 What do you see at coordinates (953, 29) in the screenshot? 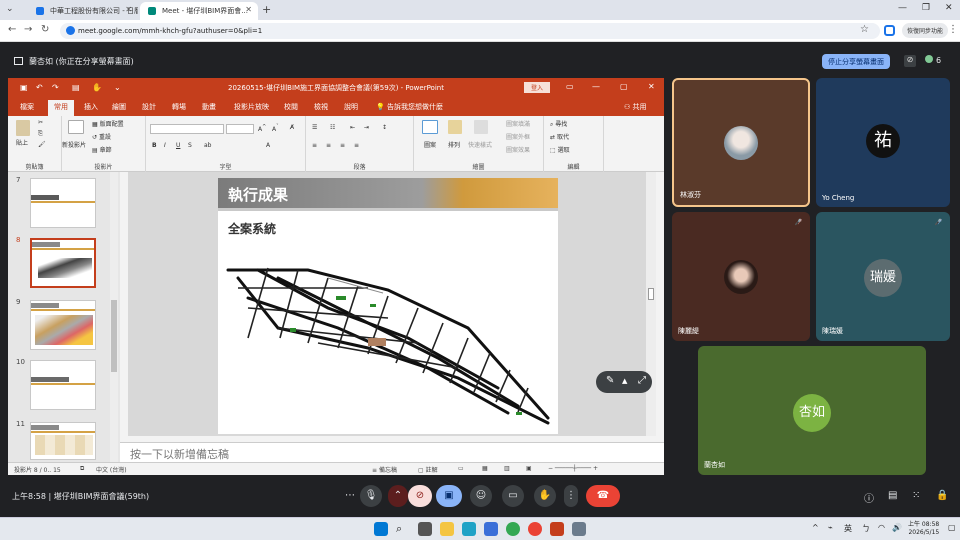
I see `browser-menu-icon: ⋮` at bounding box center [953, 29].